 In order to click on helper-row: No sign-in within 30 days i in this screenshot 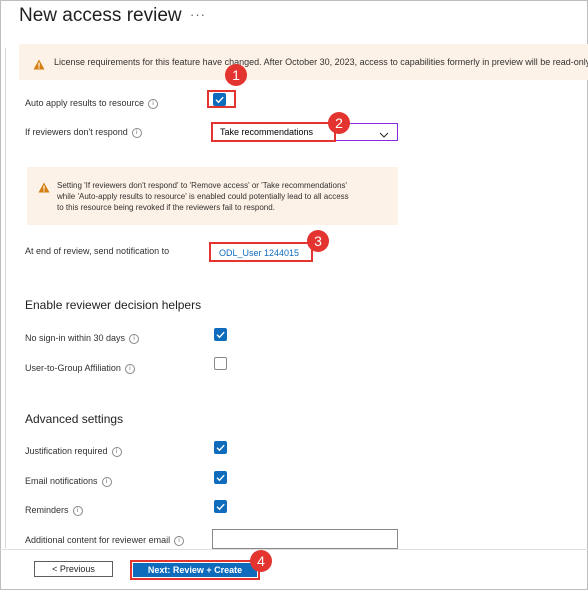, I will do `click(82, 338)`.